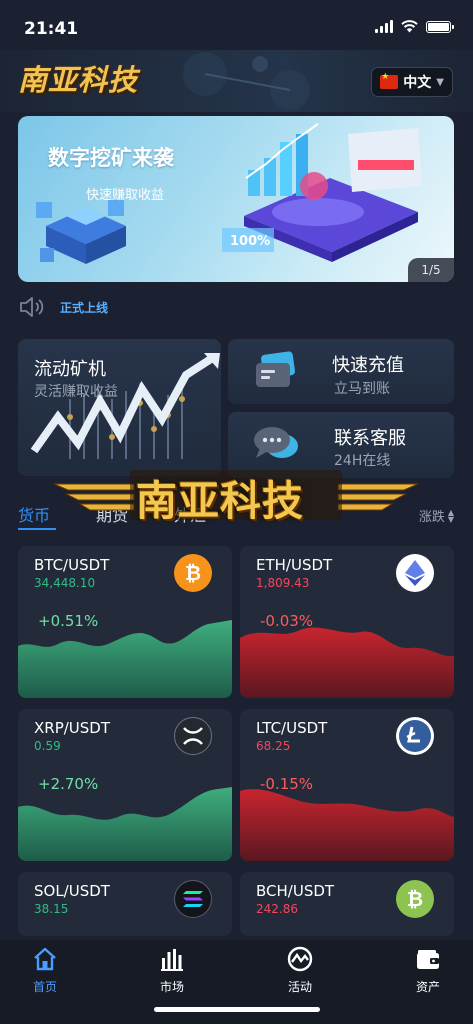  Describe the element at coordinates (277, 909) in the screenshot. I see `pair-price: 242.86` at that location.